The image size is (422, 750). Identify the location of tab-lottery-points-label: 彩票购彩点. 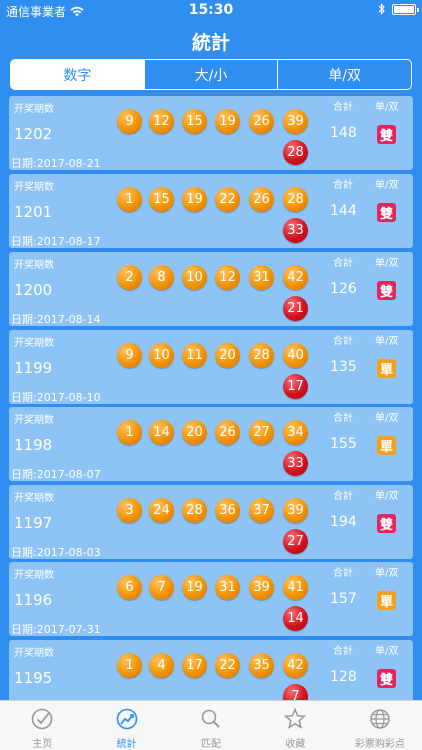
(379, 744).